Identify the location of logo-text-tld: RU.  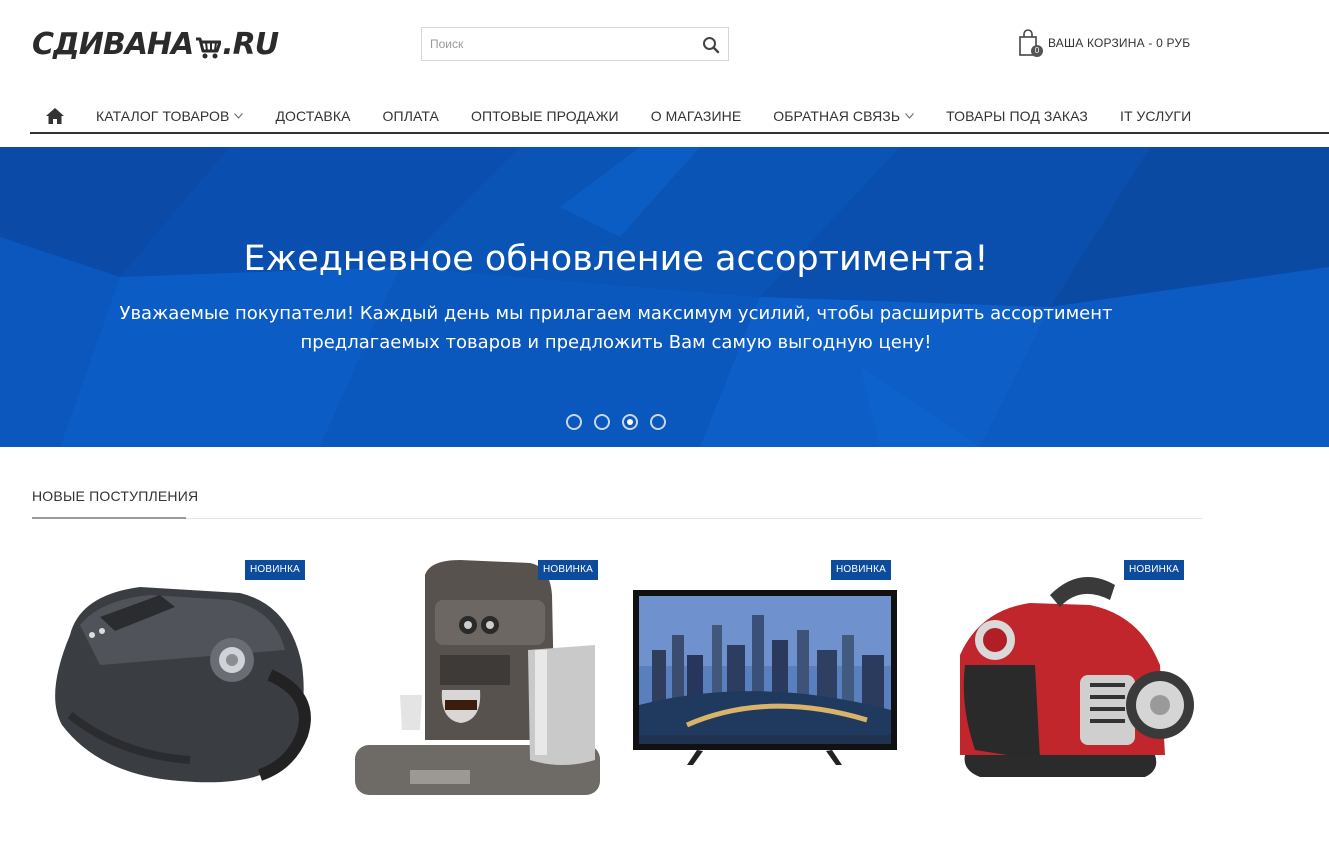
(255, 44).